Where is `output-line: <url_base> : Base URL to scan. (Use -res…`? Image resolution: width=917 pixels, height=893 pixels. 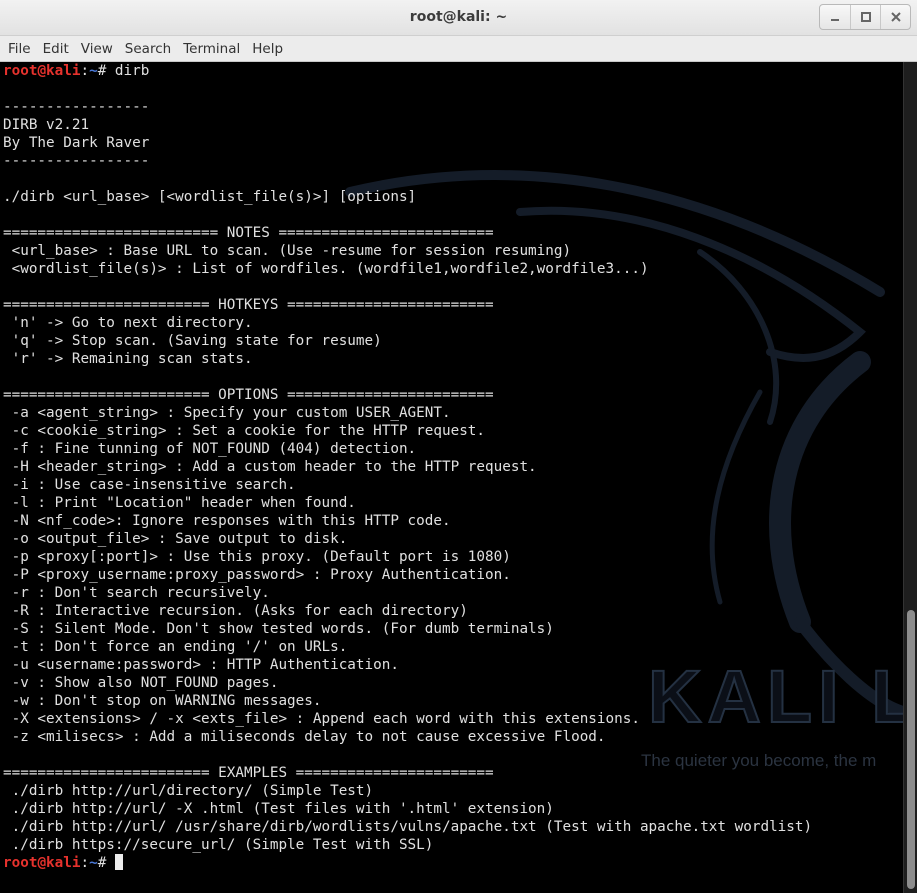
output-line: <url_base> : Base URL to scan. (Use -res… is located at coordinates (287, 251).